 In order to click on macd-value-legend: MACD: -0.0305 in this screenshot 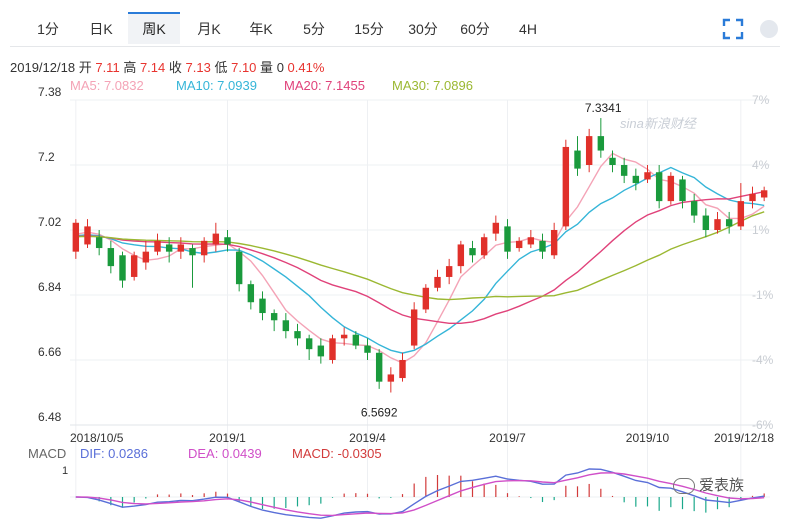, I will do `click(337, 453)`.